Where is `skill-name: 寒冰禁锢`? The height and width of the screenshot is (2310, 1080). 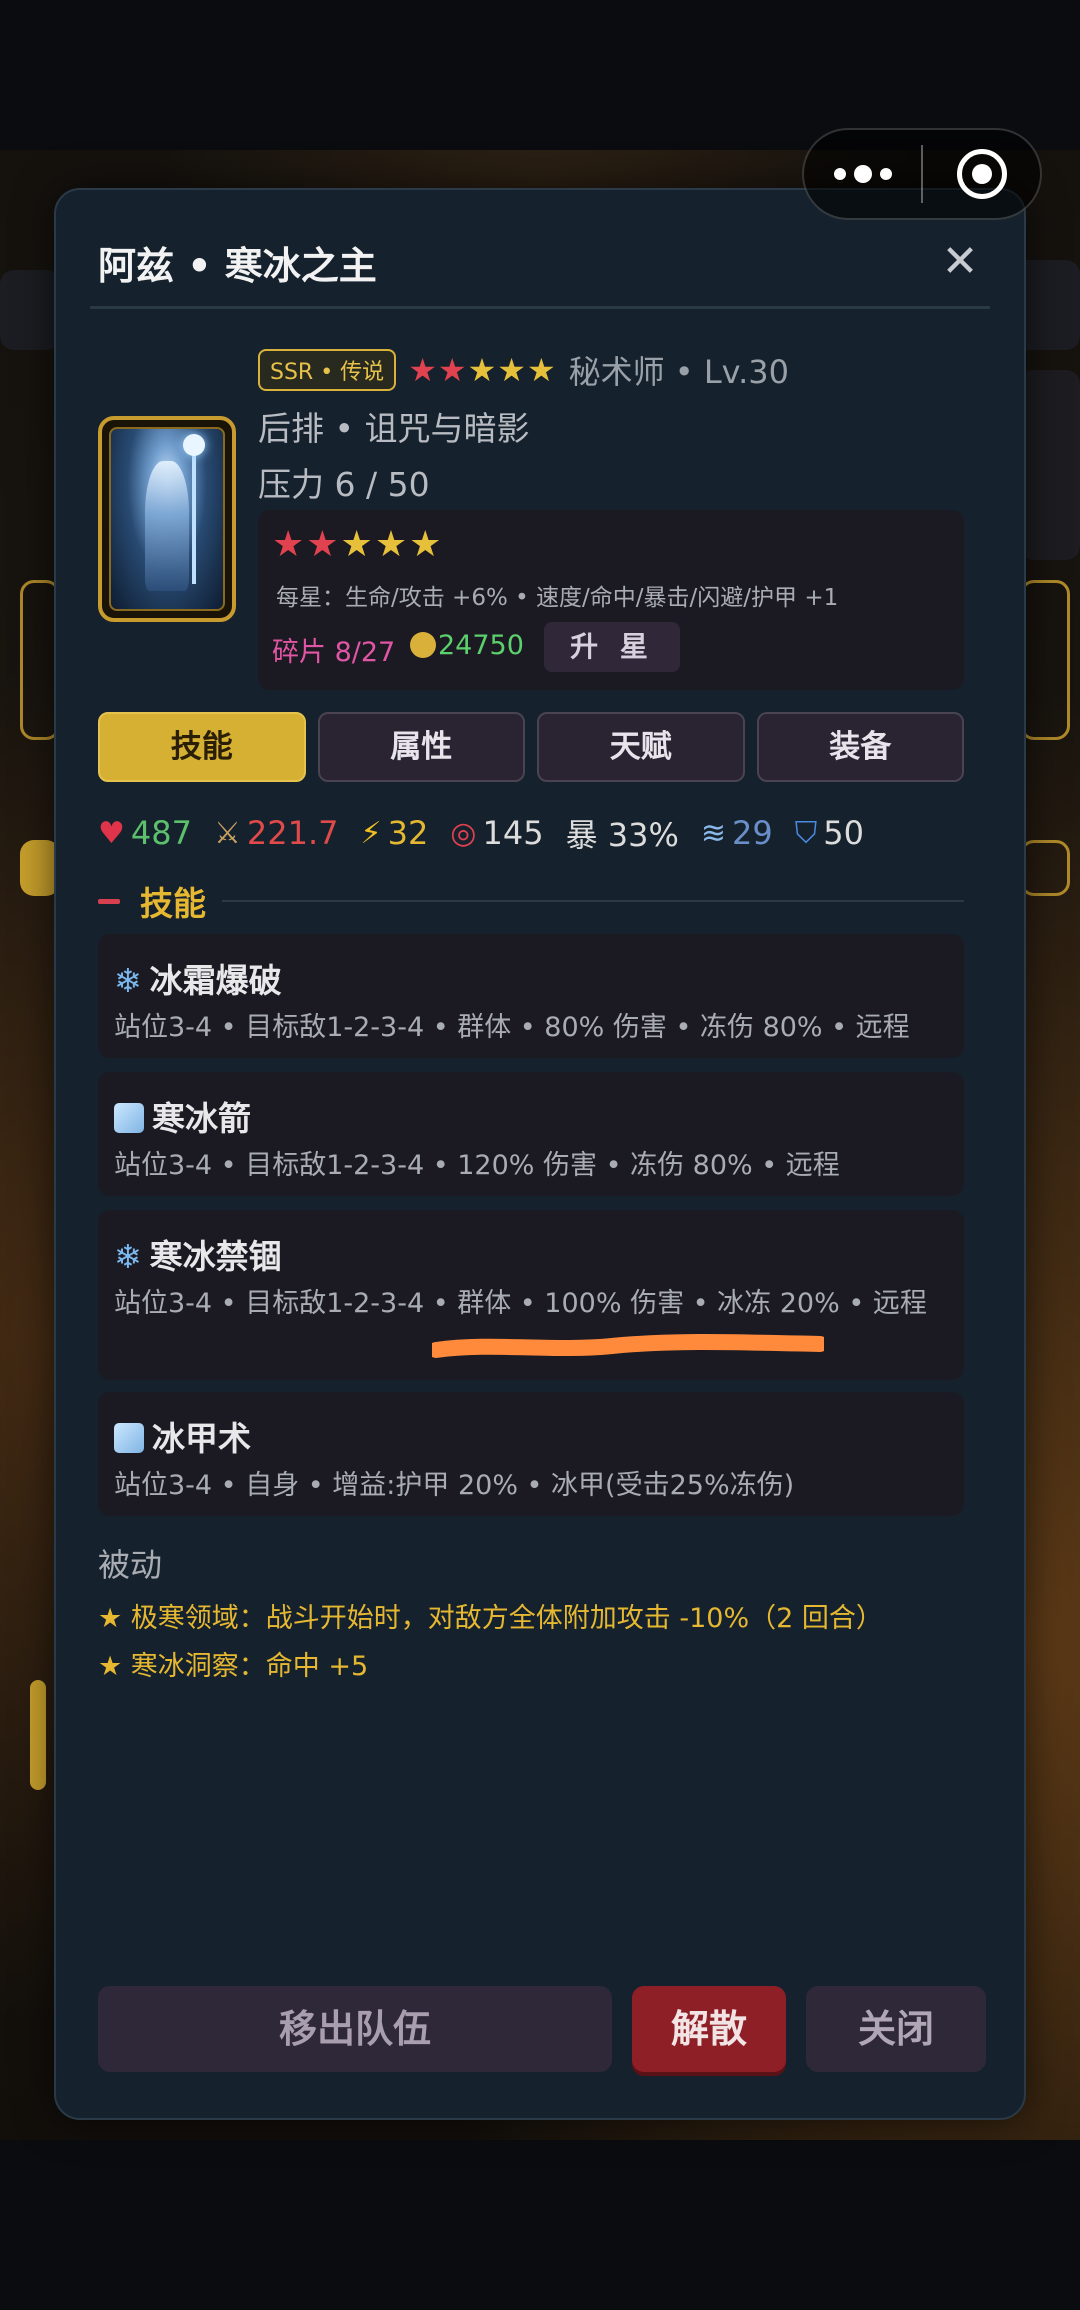 skill-name: 寒冰禁锢 is located at coordinates (215, 1256).